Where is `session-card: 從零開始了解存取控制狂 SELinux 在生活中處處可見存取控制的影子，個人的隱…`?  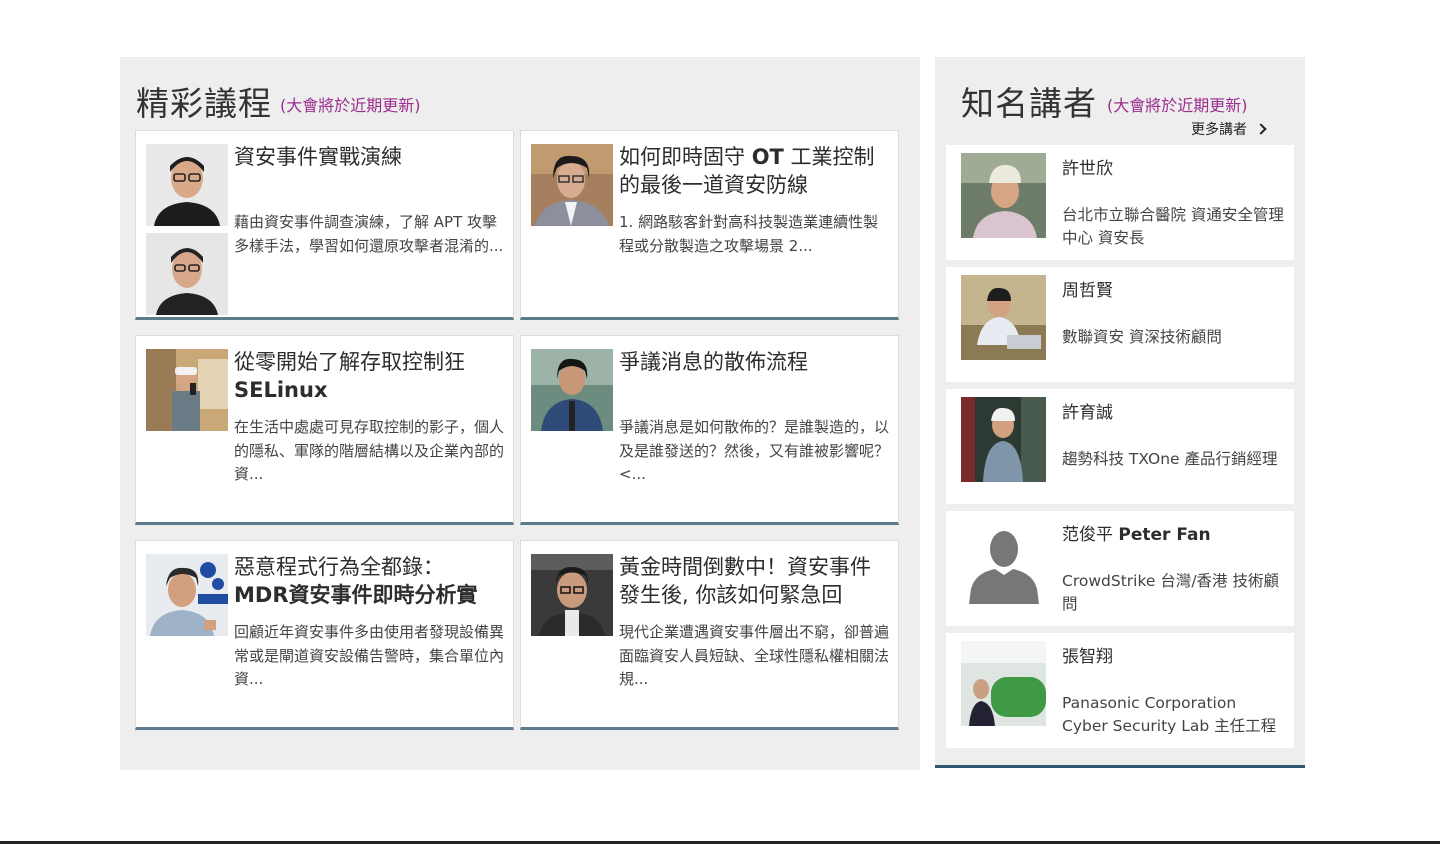 session-card: 從零開始了解存取控制狂 SELinux 在生活中處處可見存取控制的影子，個人的隱… is located at coordinates (324, 430).